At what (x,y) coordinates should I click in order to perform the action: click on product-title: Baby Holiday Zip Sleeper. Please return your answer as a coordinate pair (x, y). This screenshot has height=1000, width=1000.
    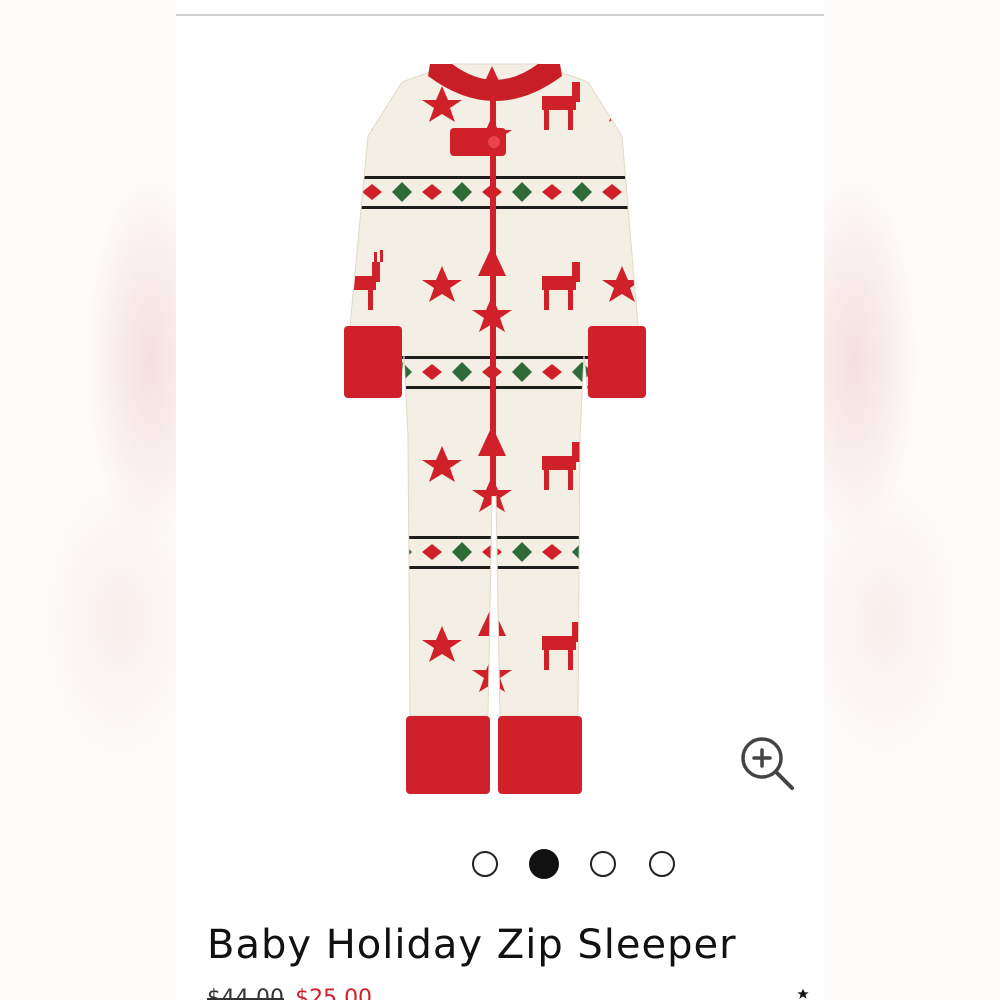
    Looking at the image, I should click on (472, 945).